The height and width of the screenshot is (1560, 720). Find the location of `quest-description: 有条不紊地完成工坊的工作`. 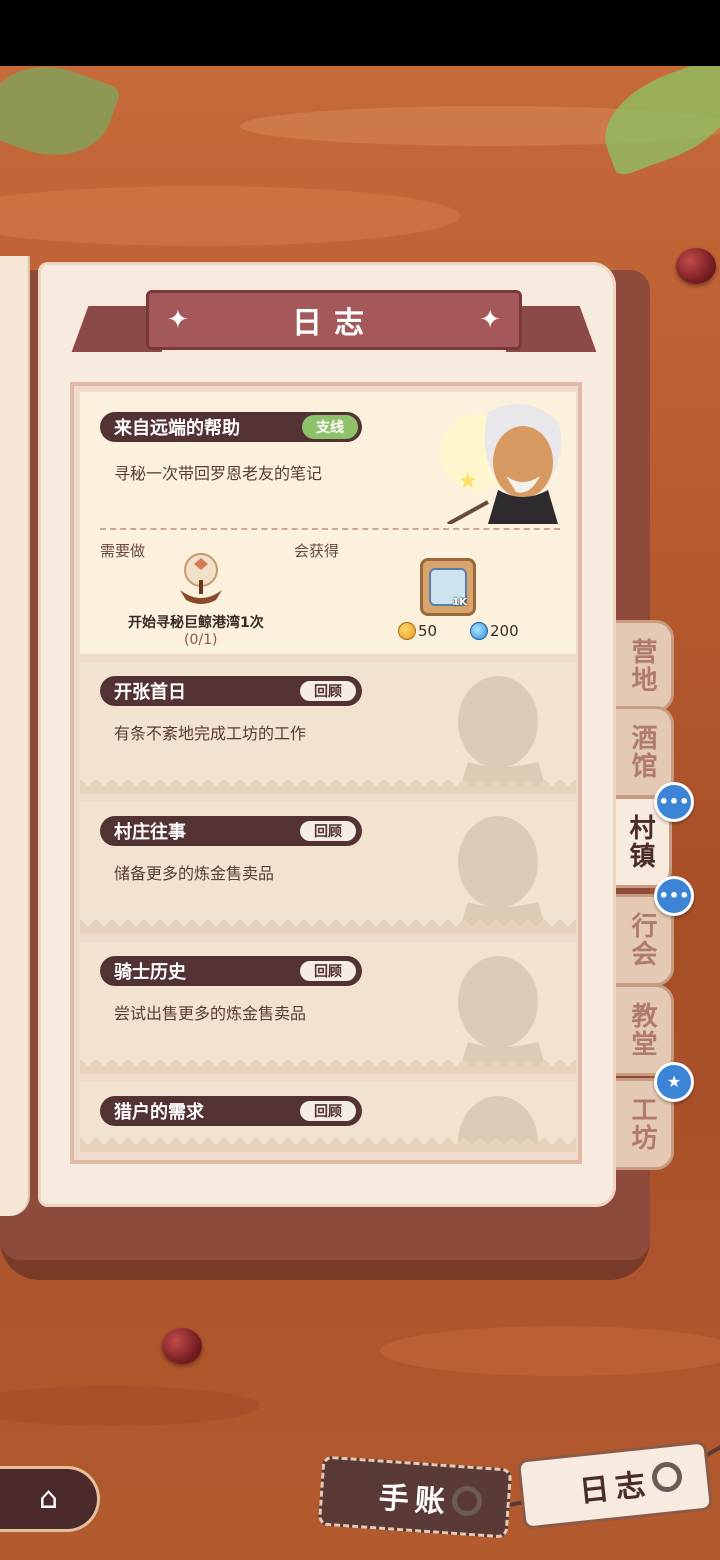

quest-description: 有条不紊地完成工坊的工作 is located at coordinates (210, 733).